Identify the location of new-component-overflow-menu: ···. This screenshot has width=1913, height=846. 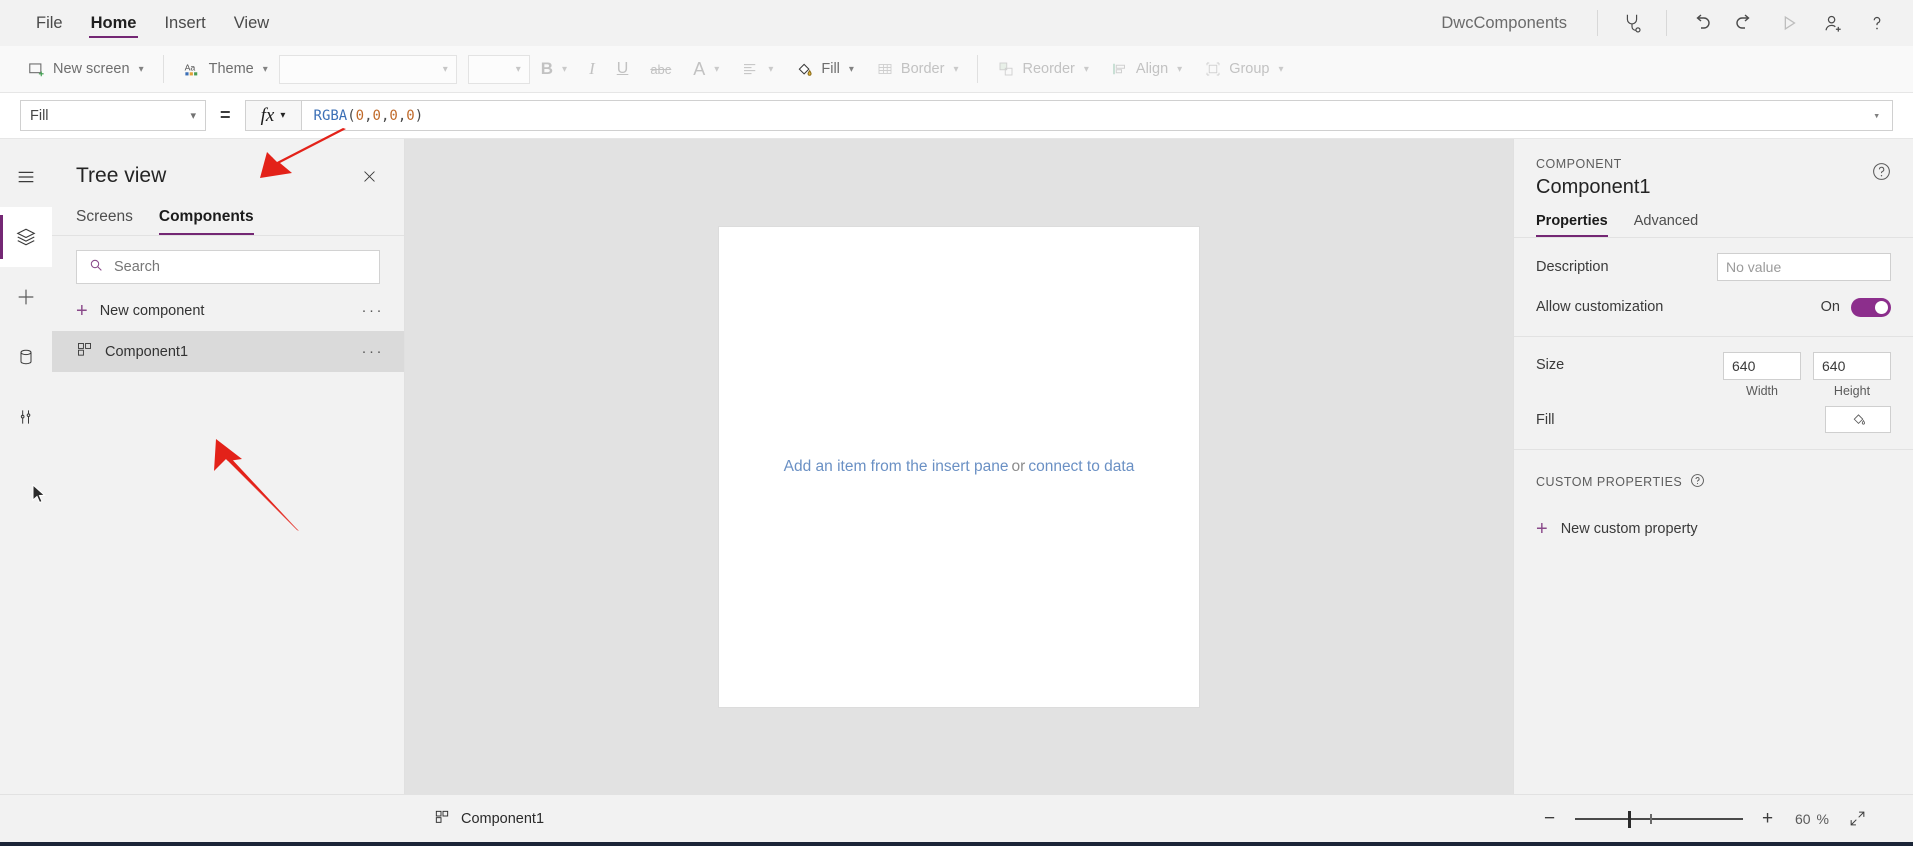
(377, 310).